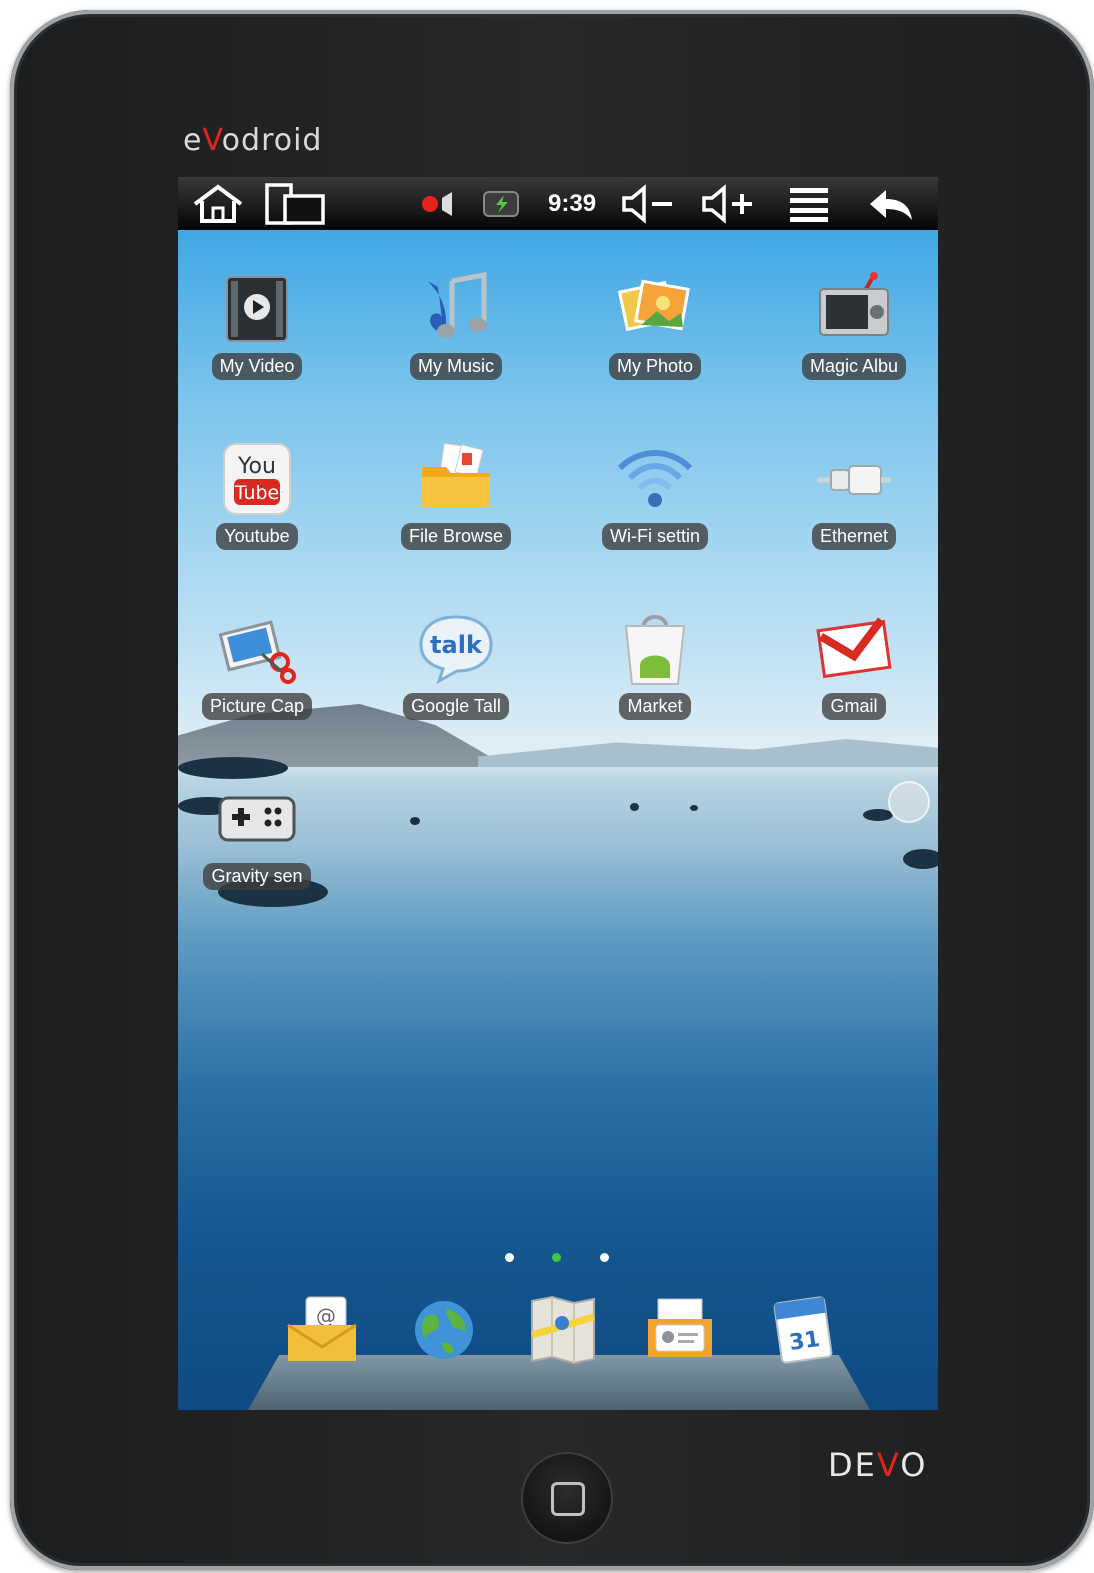  What do you see at coordinates (854, 309) in the screenshot?
I see `magic-album-icon` at bounding box center [854, 309].